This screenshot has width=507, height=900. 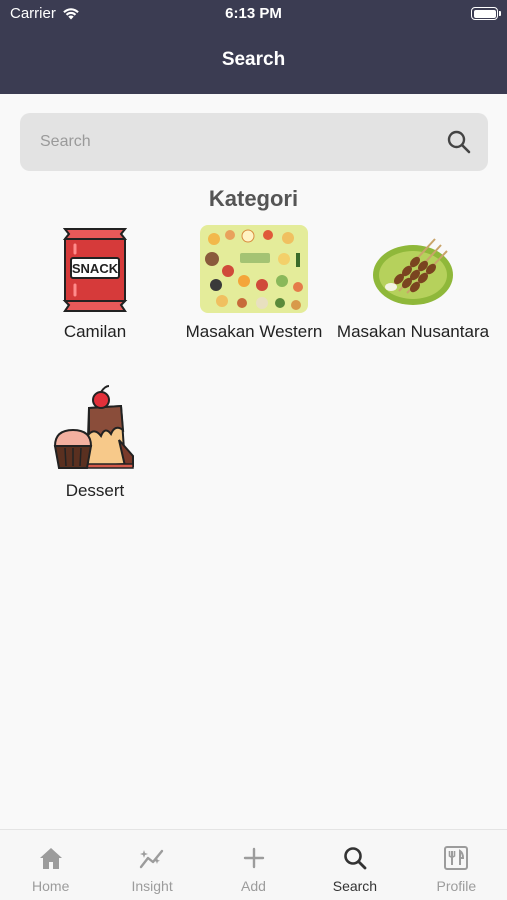 I want to click on western-food-collage-image, so click(x=254, y=269).